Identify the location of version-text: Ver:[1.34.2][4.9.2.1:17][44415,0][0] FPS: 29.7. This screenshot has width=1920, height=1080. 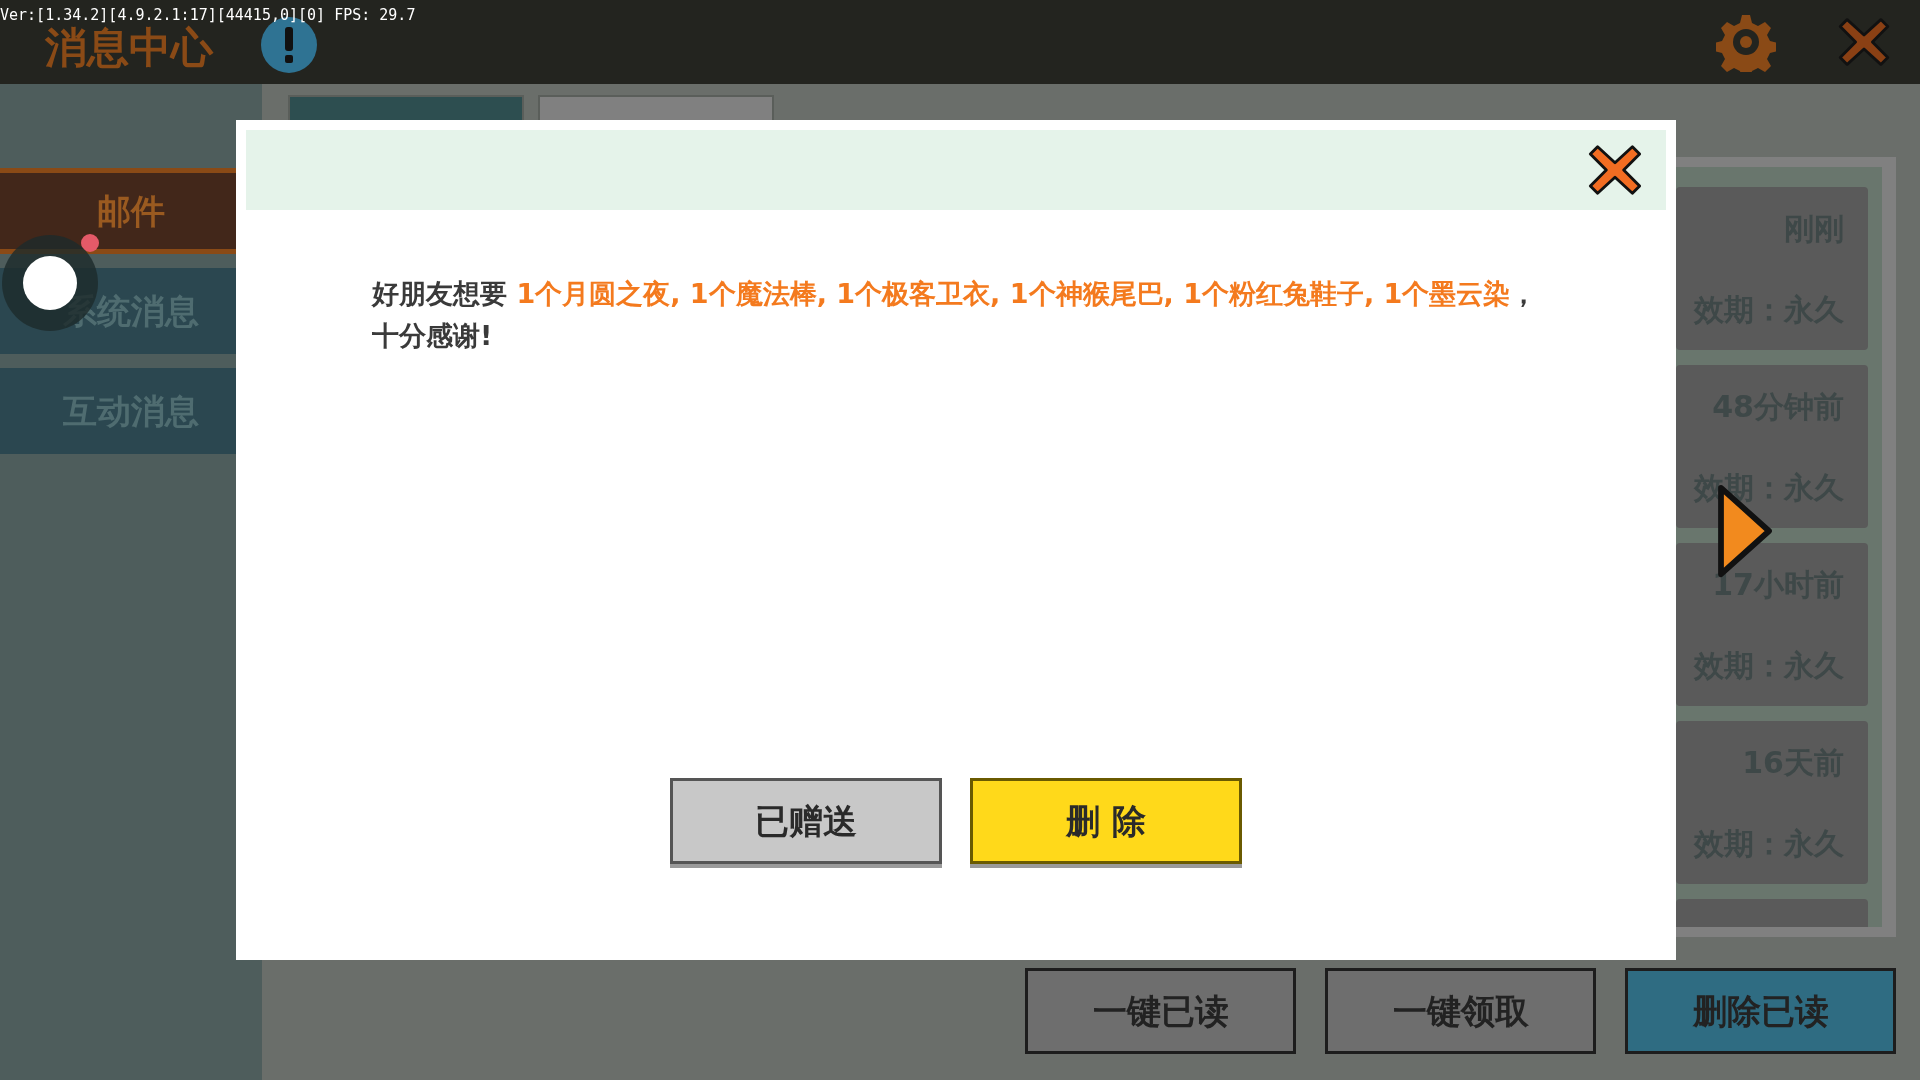
(208, 14).